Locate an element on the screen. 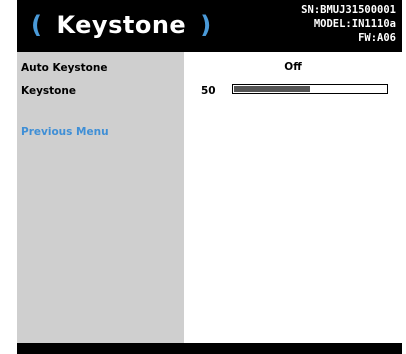 This screenshot has width=406, height=354. title-text: Keystone is located at coordinates (121, 25).